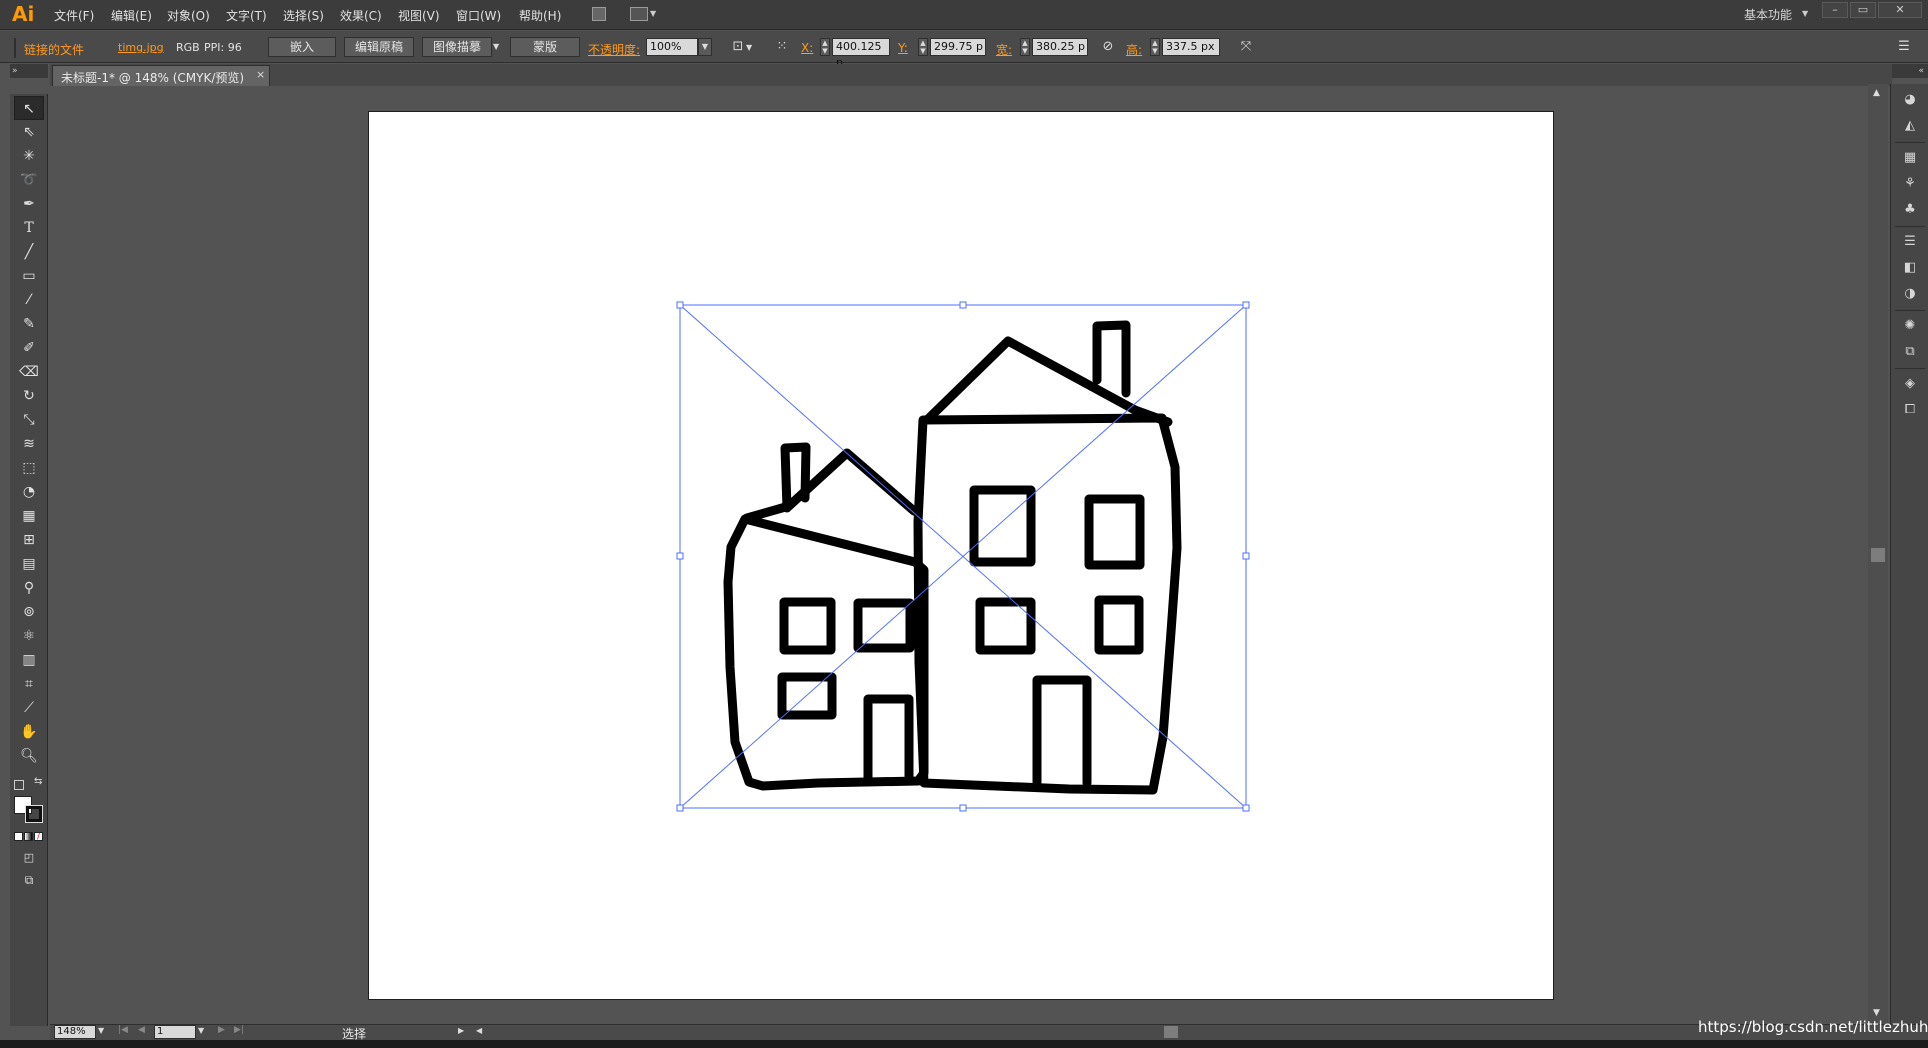 The image size is (1928, 1048). What do you see at coordinates (705, 47) in the screenshot?
I see `opacity-dropdown-icon: ▼` at bounding box center [705, 47].